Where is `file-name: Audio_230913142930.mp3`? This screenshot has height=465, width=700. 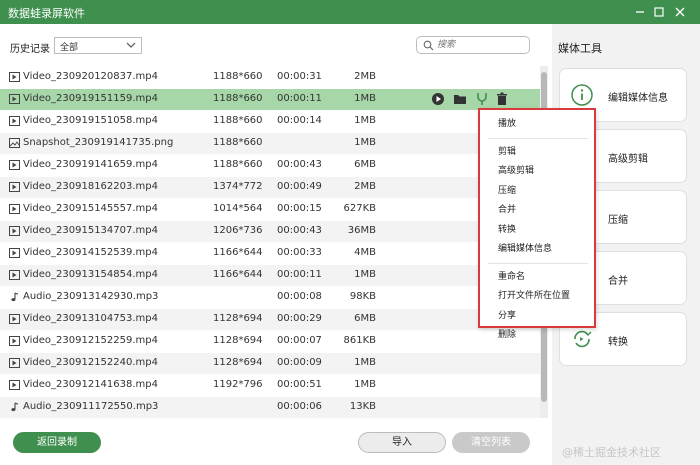
file-name: Audio_230913142930.mp3 is located at coordinates (91, 296).